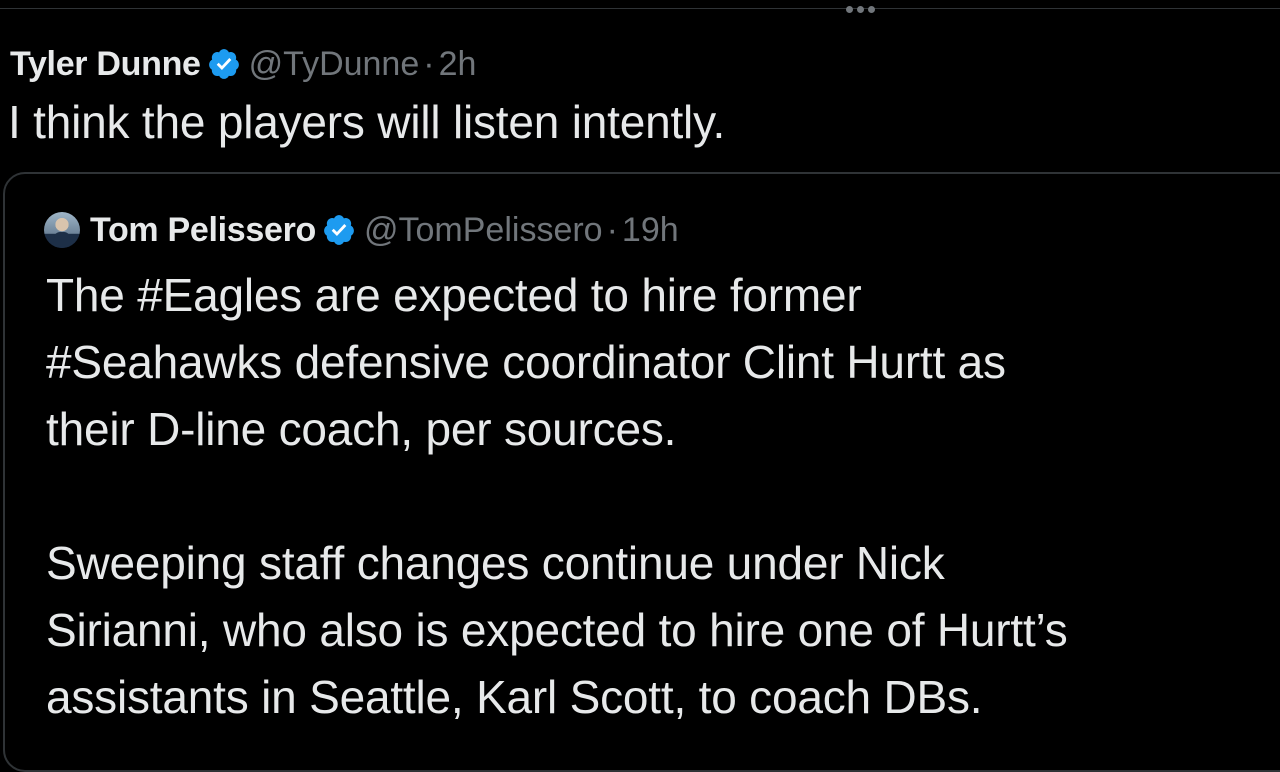 The image size is (1280, 772). What do you see at coordinates (640, 8) in the screenshot?
I see `top-divider` at bounding box center [640, 8].